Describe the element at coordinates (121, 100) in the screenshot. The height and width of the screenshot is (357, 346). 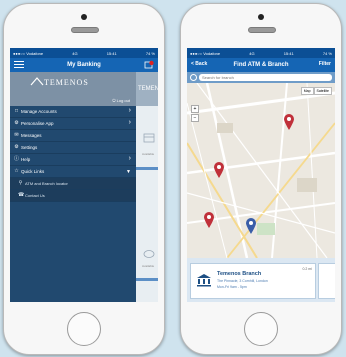
I see `logout-button: ⏻ Log out` at that location.